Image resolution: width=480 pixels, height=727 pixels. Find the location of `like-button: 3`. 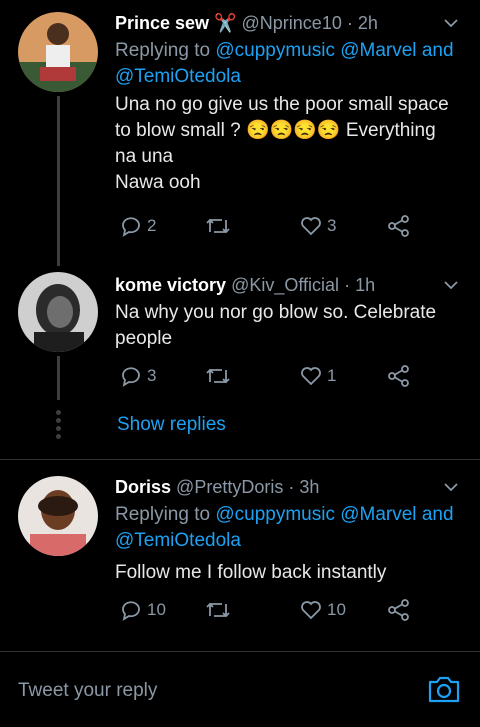

like-button: 3 is located at coordinates (317, 226).